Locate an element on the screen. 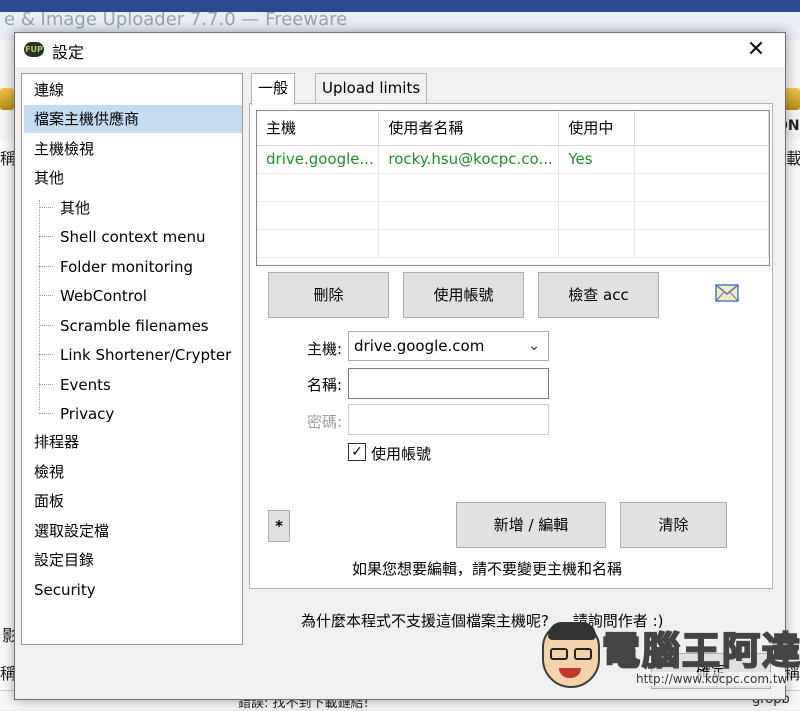  edit-hint-text: 如果您想要編輯，請不要變更主機和名稱 is located at coordinates (487, 569).